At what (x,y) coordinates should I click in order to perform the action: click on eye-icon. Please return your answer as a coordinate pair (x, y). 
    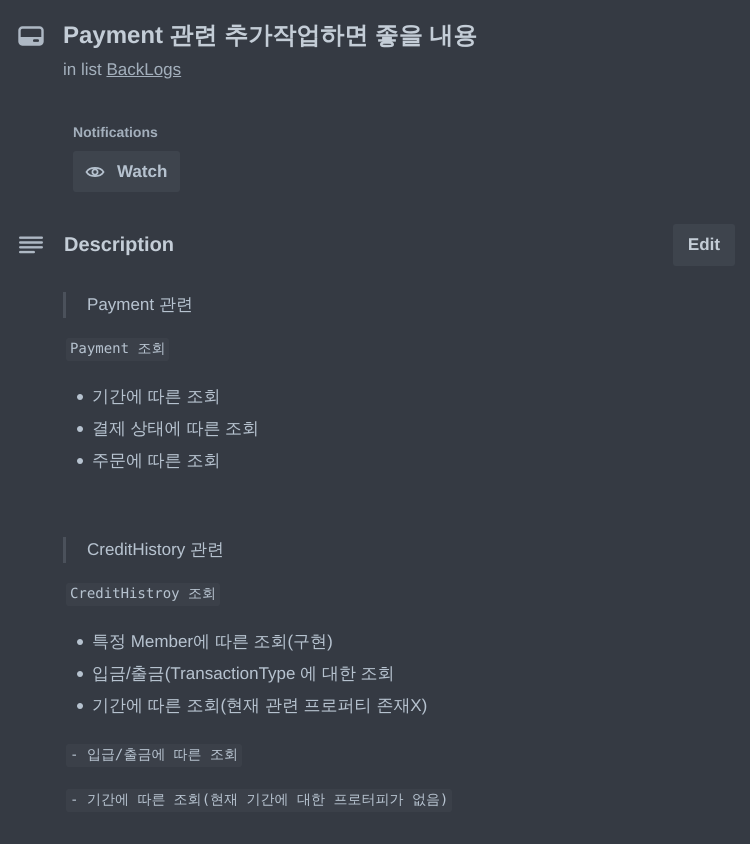
    Looking at the image, I should click on (95, 171).